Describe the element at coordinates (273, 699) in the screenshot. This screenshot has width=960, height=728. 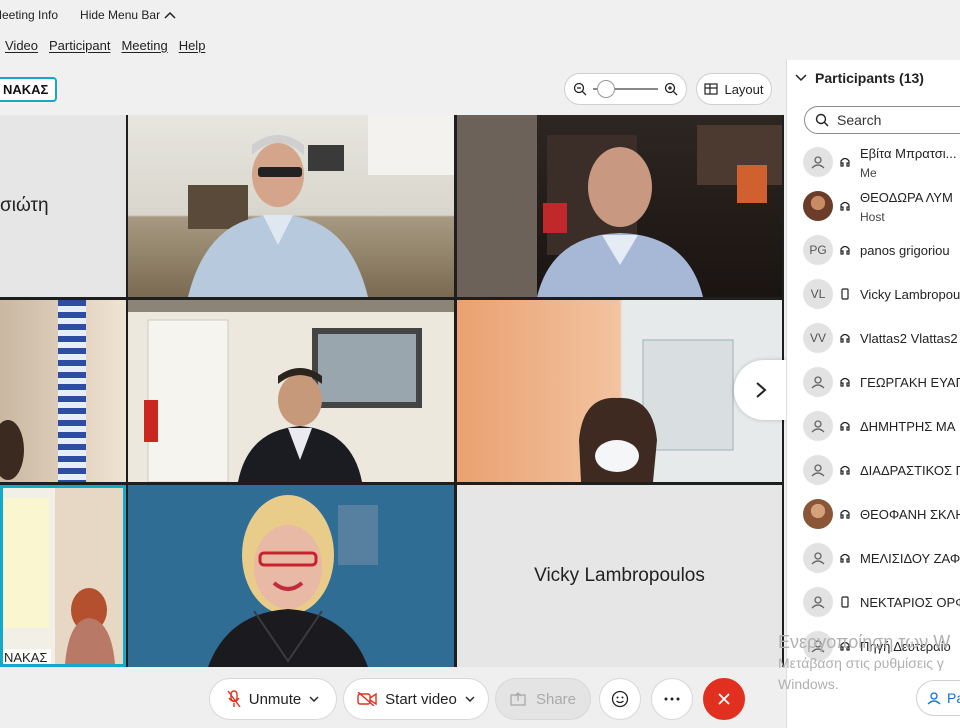
I see `unmute-button: Unmute` at that location.